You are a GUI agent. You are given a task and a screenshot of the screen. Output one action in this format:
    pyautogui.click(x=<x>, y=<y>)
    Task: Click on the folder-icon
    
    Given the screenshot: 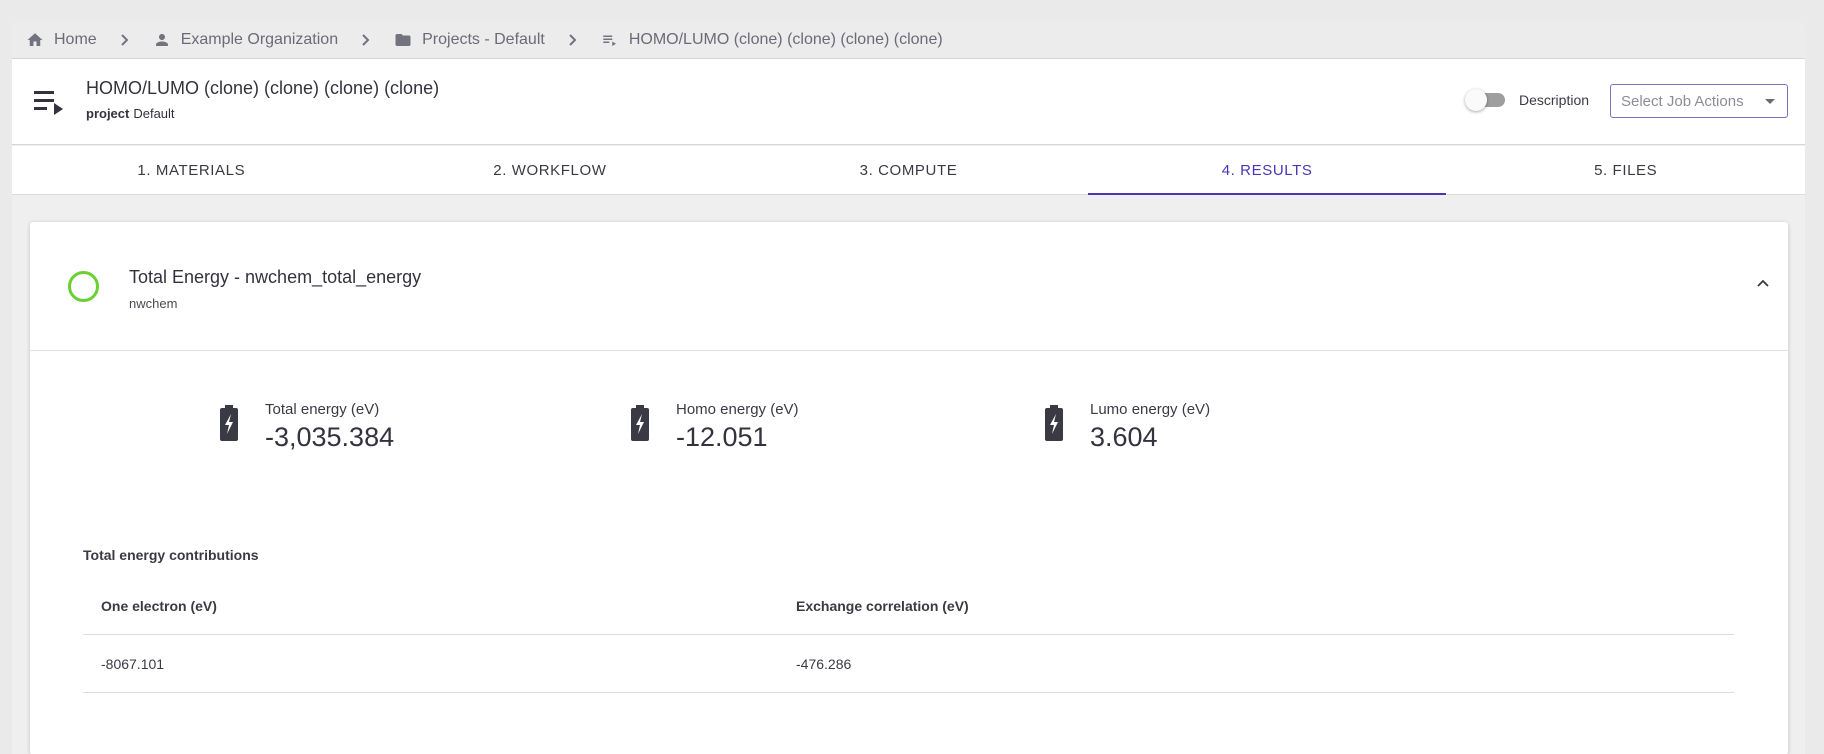 What is the action you would take?
    pyautogui.click(x=403, y=39)
    